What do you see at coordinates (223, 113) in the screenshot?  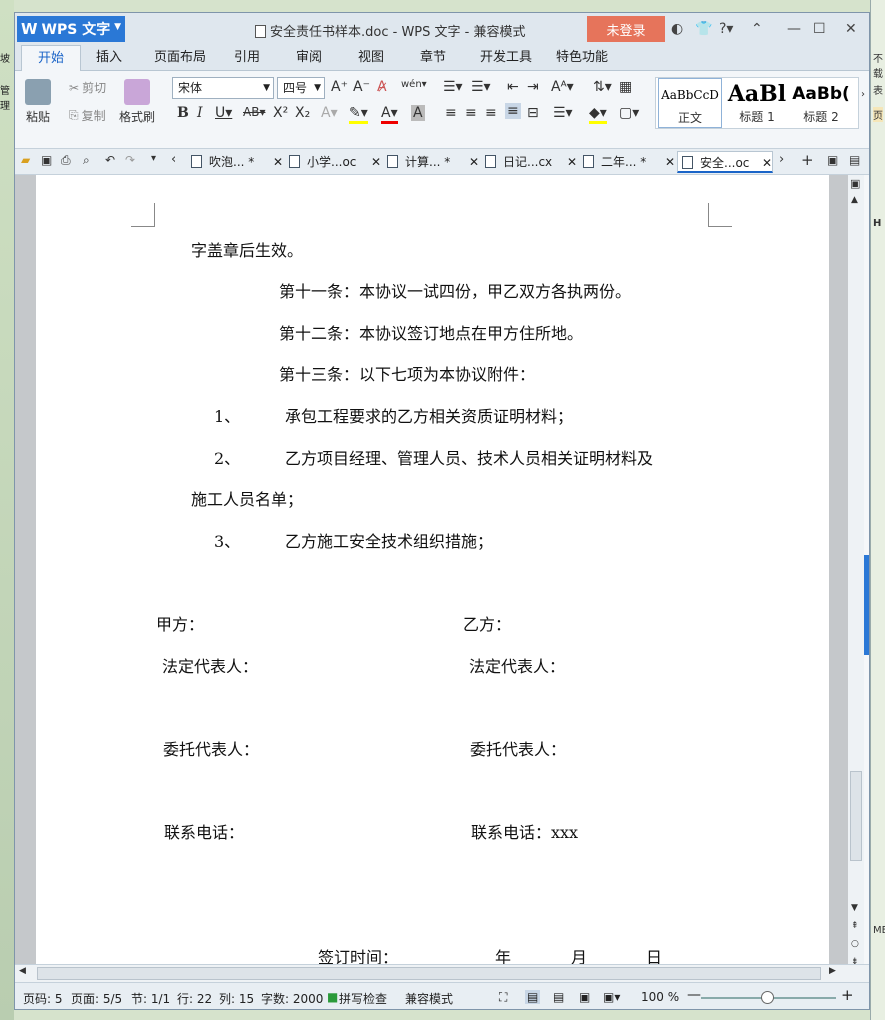 I see `underline-icon: U▾` at bounding box center [223, 113].